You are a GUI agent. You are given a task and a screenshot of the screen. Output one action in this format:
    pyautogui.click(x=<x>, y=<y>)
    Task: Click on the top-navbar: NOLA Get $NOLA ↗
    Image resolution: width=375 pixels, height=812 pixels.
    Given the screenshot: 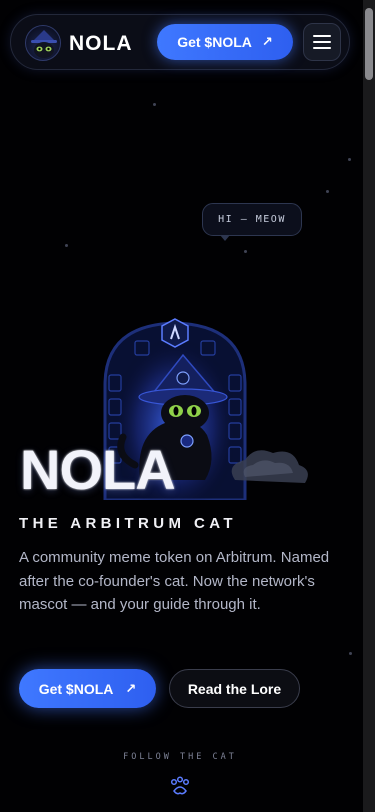 What is the action you would take?
    pyautogui.click(x=180, y=42)
    